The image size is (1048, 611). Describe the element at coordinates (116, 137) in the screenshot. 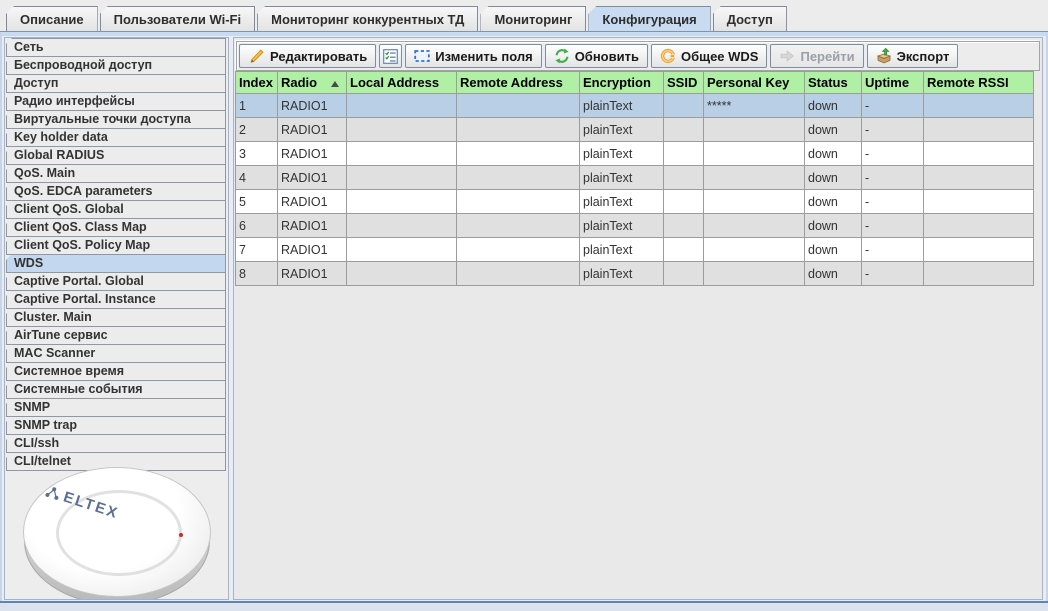

I see `sidebar-item-6: Key holder data` at that location.